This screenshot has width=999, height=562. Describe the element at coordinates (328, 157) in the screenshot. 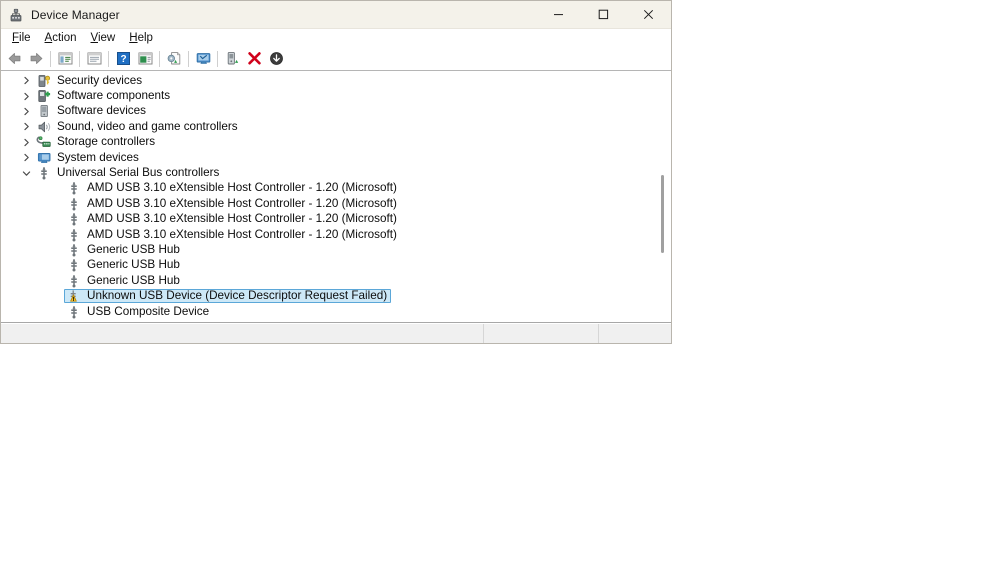

I see `device-tree-row: System devices` at that location.